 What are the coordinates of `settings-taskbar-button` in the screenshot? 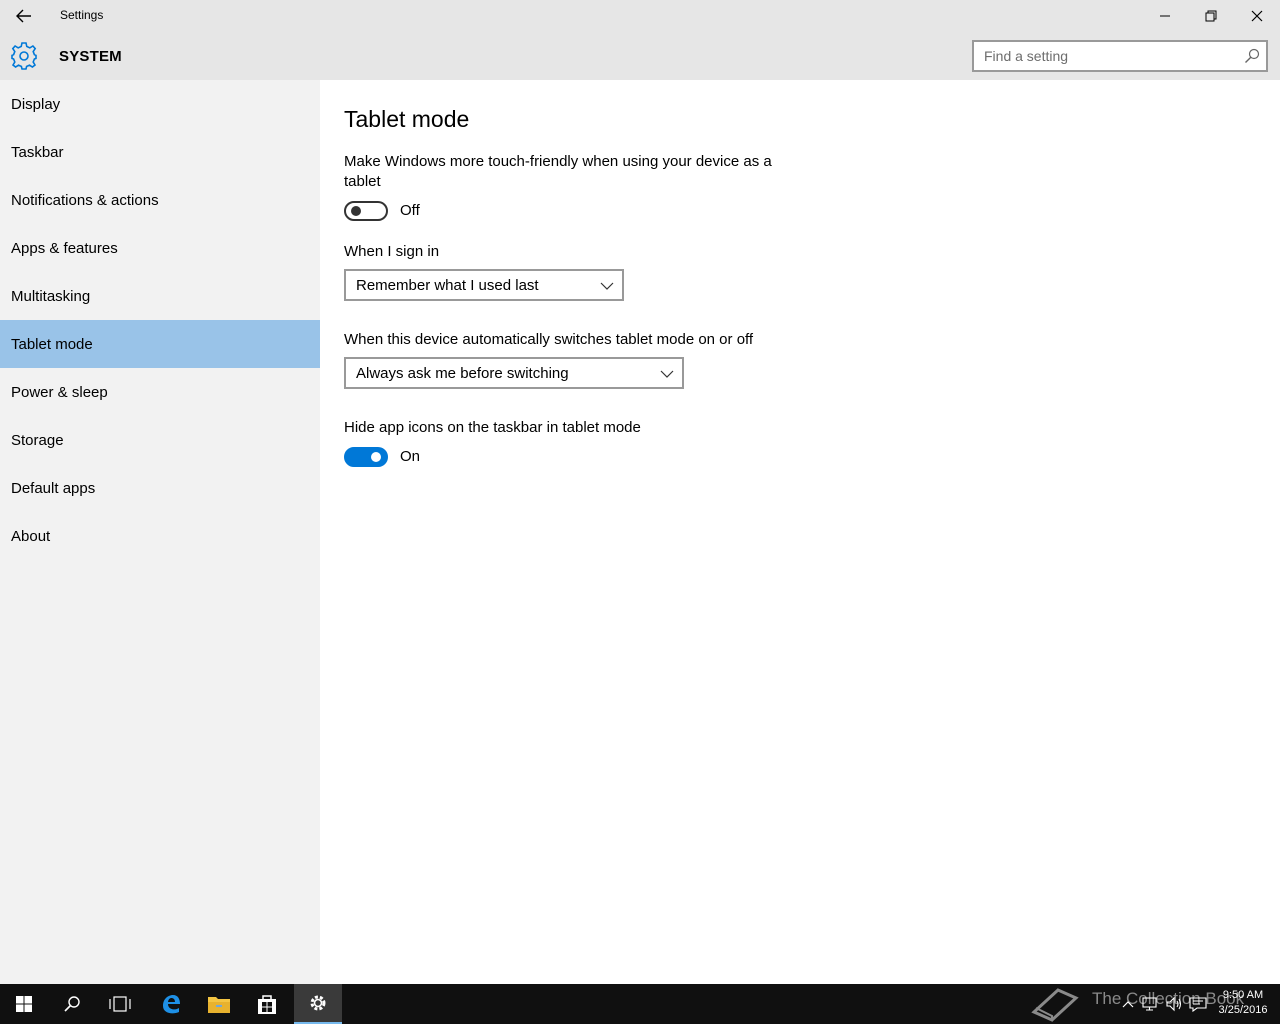 It's located at (318, 1004).